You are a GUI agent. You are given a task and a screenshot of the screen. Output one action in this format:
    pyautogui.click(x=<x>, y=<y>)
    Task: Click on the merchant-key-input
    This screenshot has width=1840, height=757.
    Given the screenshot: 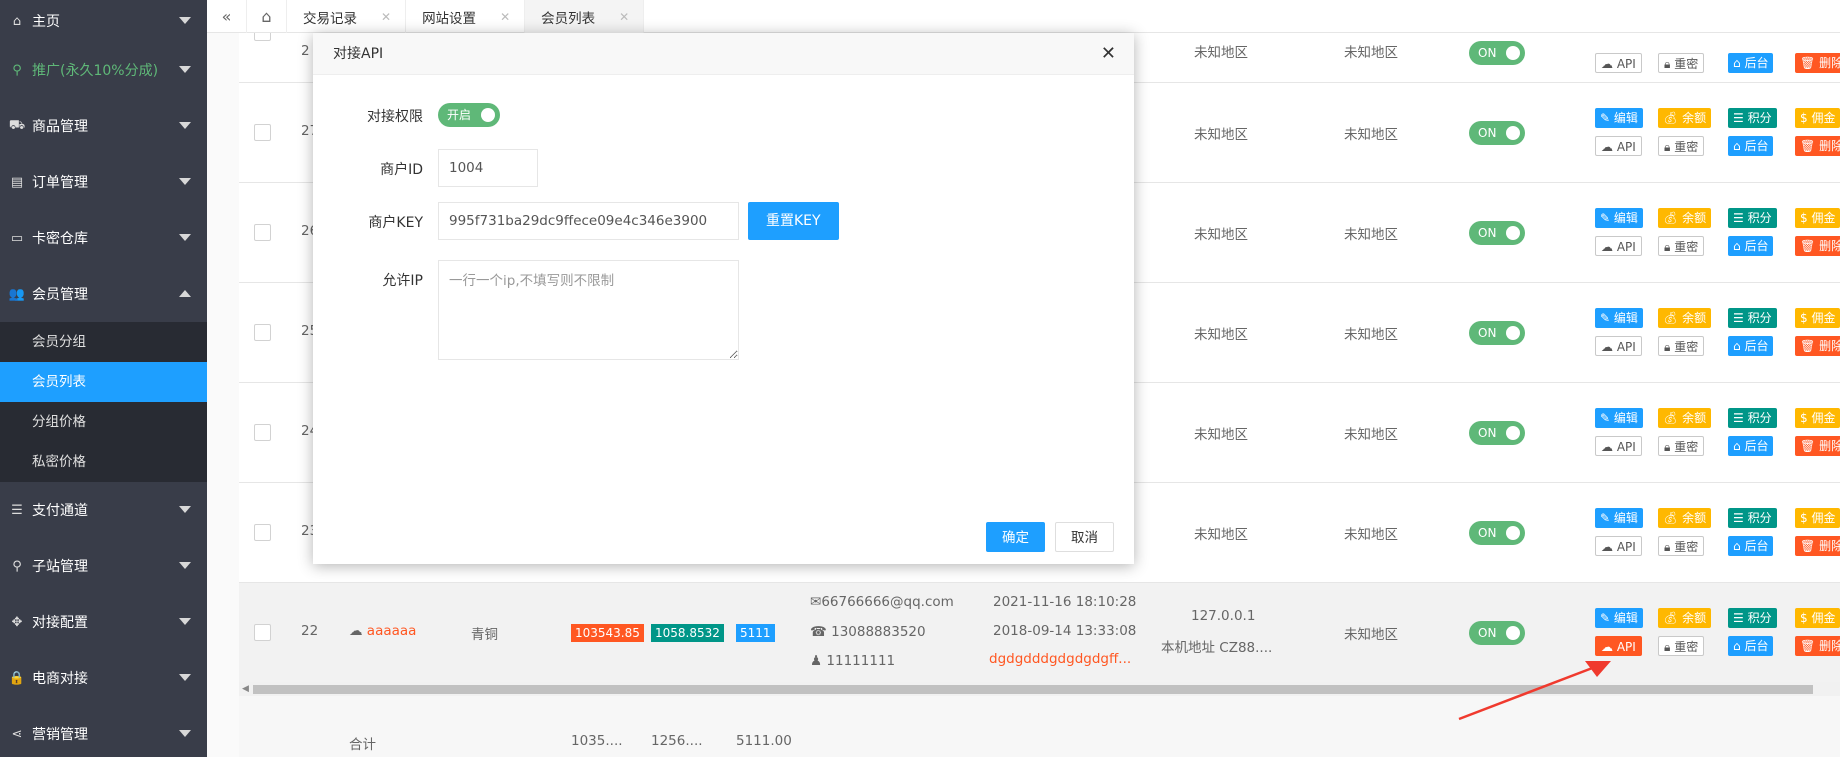 What is the action you would take?
    pyautogui.click(x=588, y=221)
    